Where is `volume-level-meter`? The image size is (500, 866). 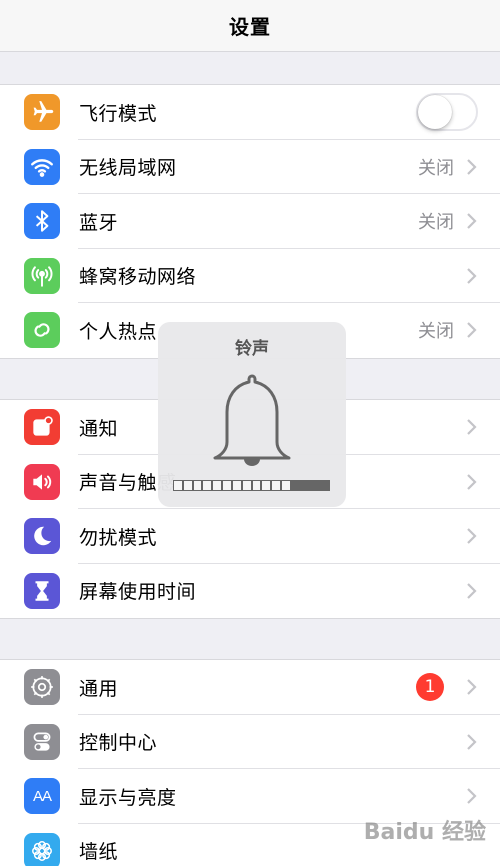 volume-level-meter is located at coordinates (251, 485).